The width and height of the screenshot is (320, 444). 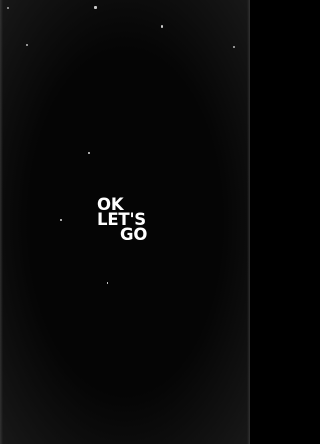 What do you see at coordinates (1, 222) in the screenshot?
I see `frame-edge-left` at bounding box center [1, 222].